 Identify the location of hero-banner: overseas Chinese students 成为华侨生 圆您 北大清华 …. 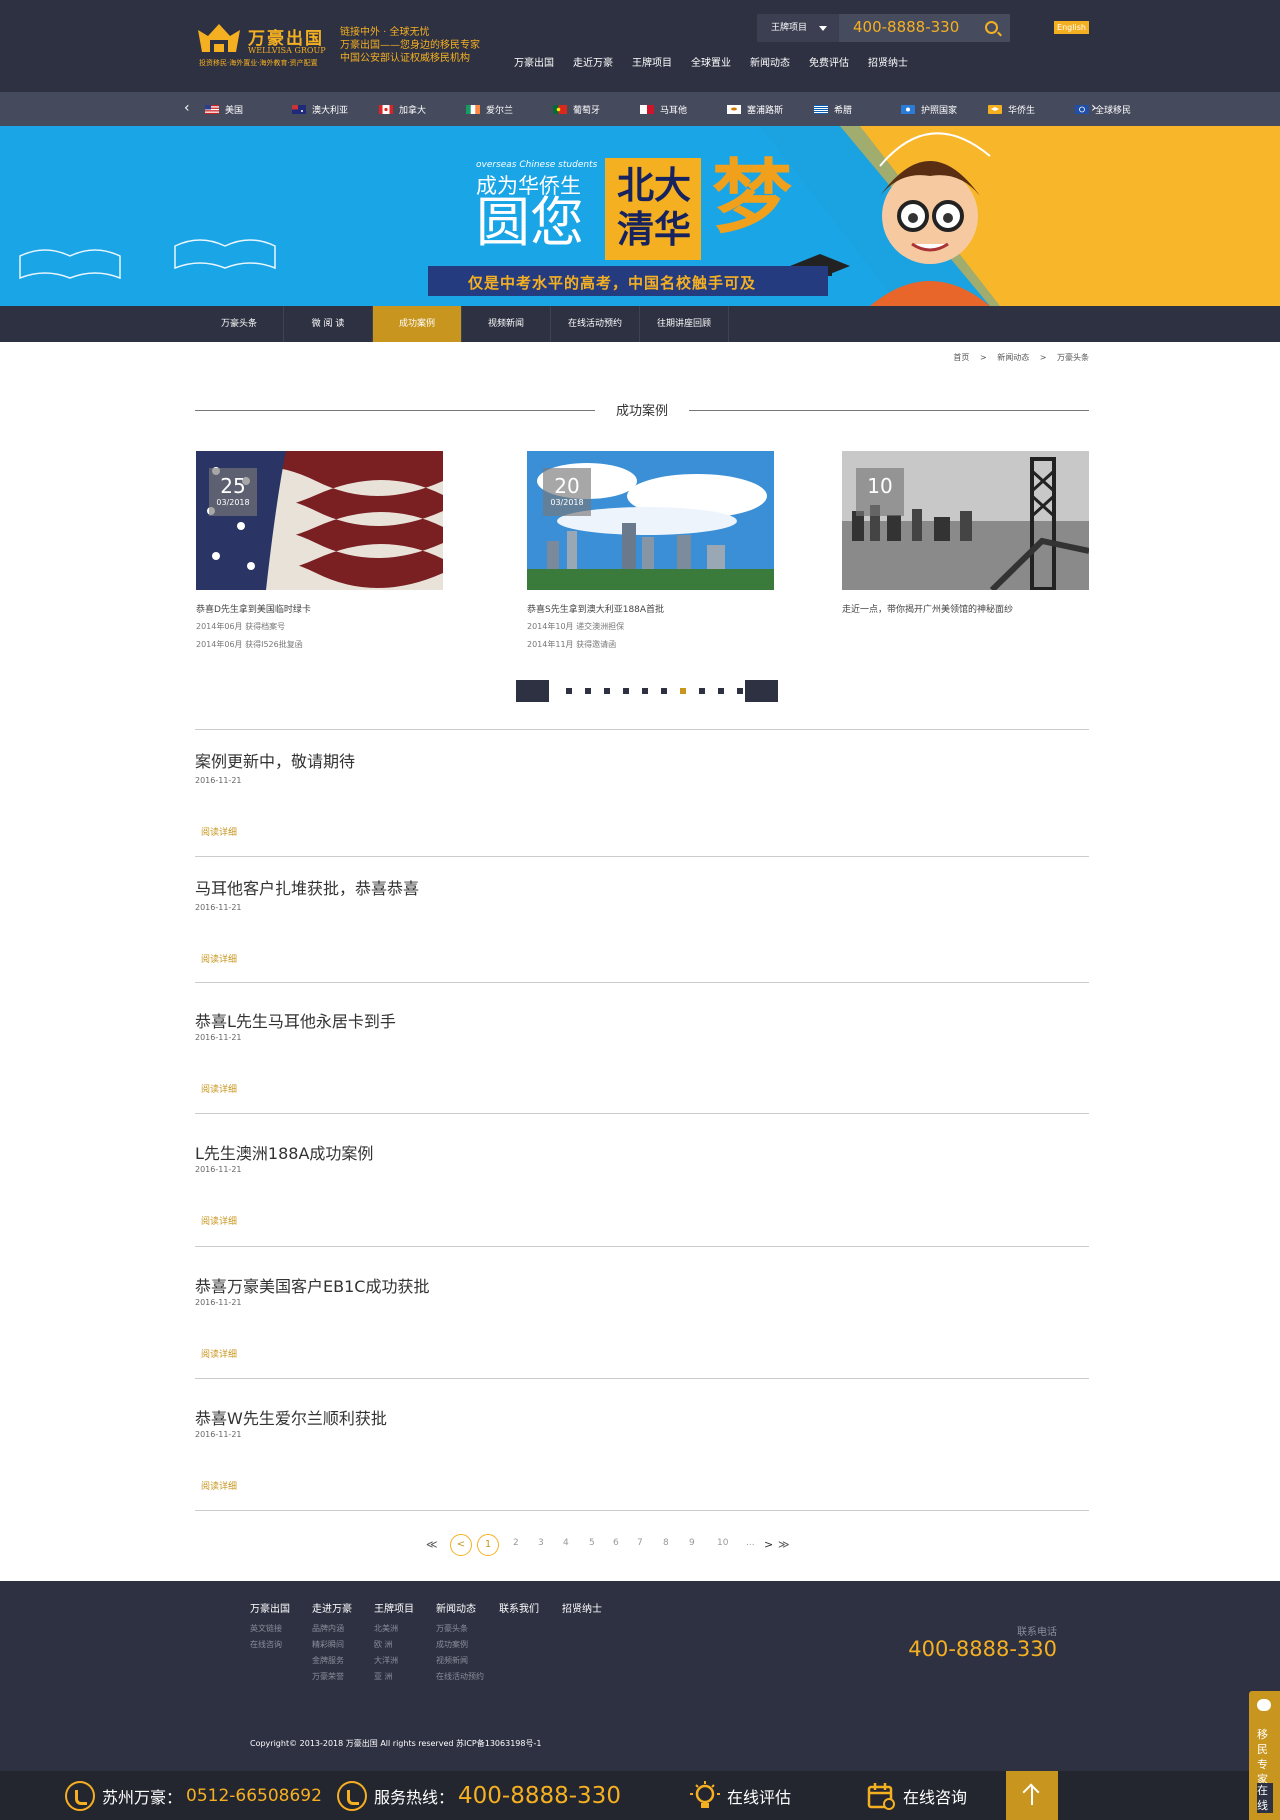
(640, 216).